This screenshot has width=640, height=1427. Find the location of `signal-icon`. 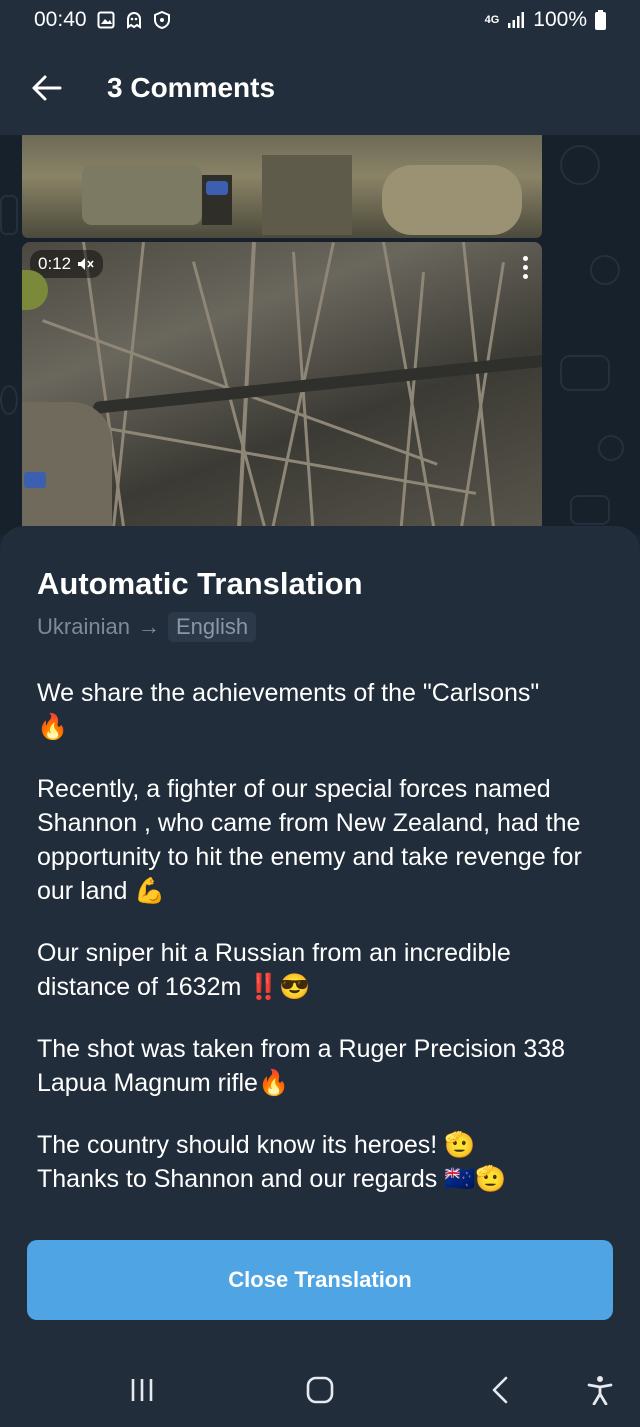

signal-icon is located at coordinates (516, 20).